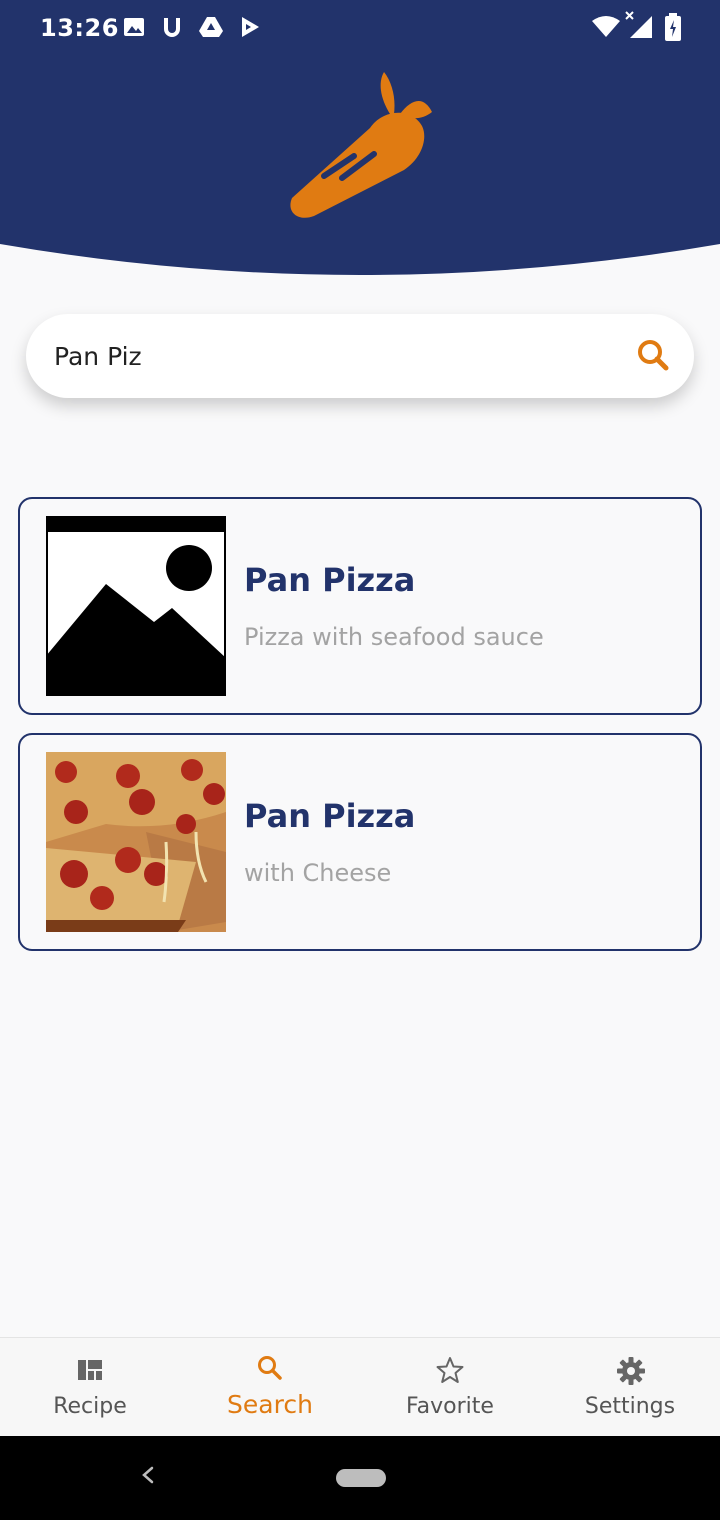 This screenshot has width=720, height=1520. I want to click on back-icon, so click(148, 1475).